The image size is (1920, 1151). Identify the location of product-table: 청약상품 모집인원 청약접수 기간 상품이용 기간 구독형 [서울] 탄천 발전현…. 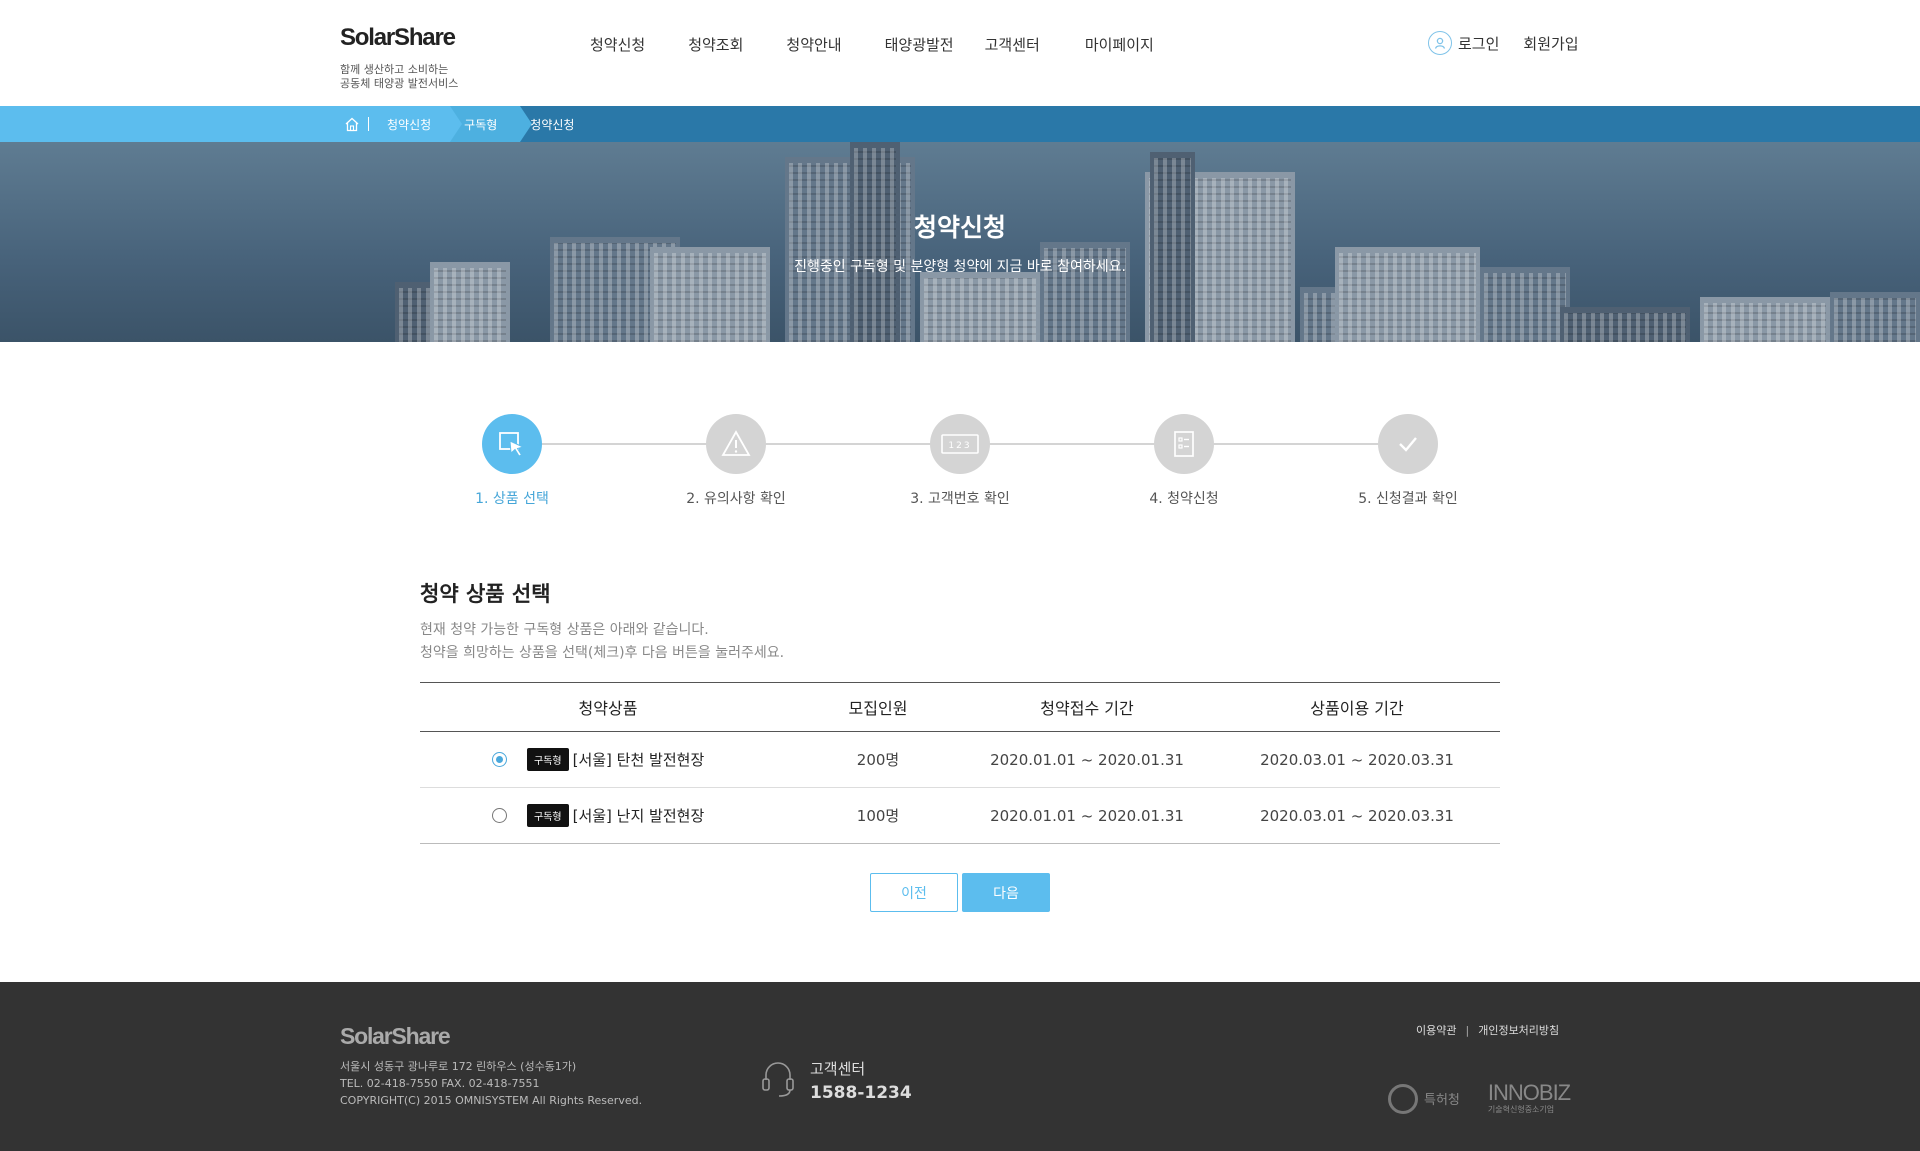
(960, 763).